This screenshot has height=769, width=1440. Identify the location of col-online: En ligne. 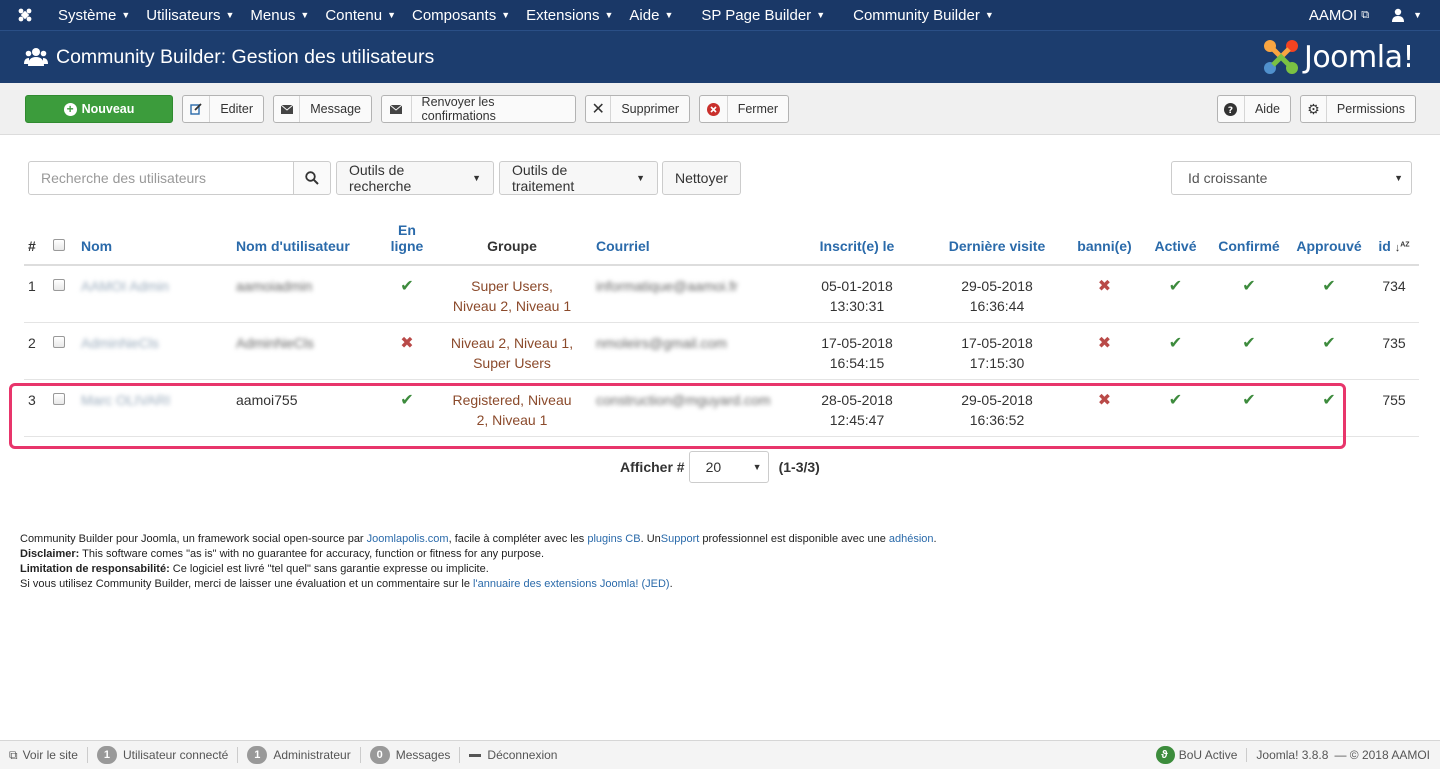
(407, 244).